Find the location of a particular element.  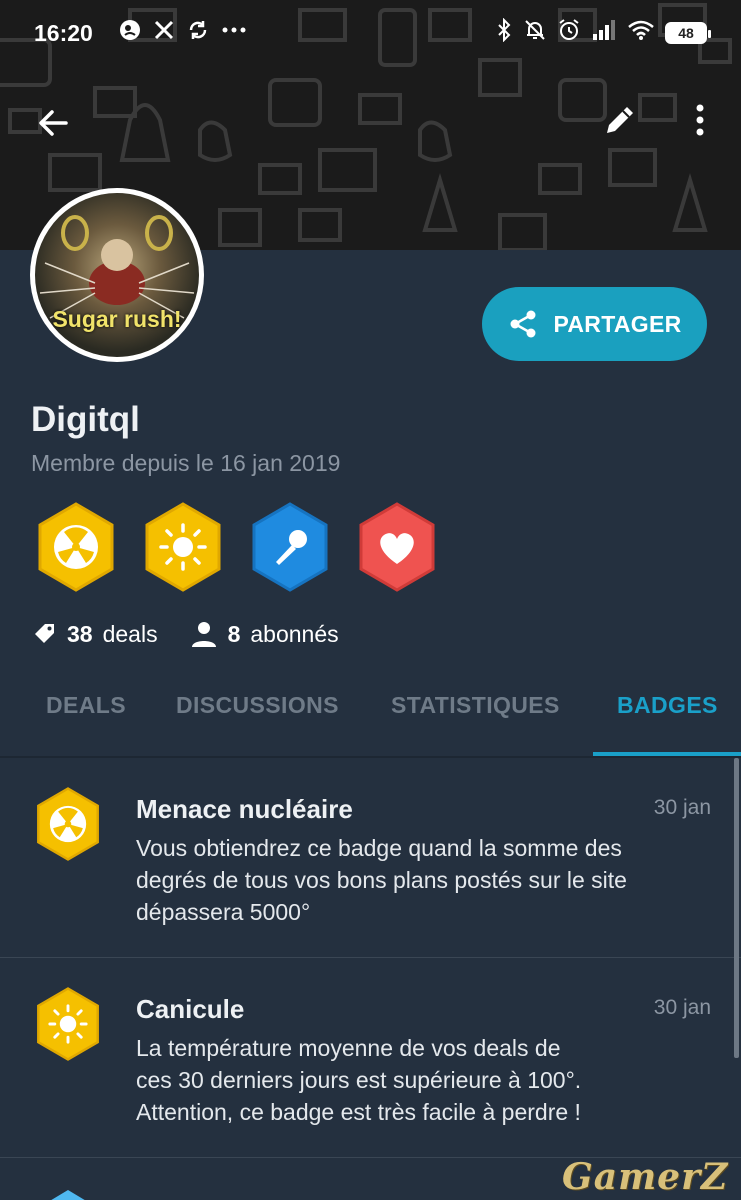

badge-heart is located at coordinates (397, 547).